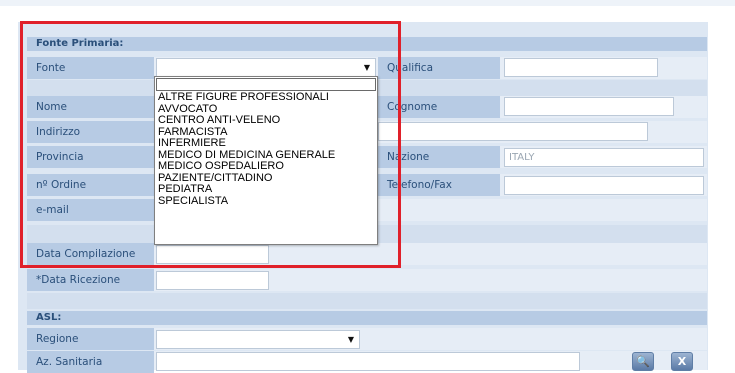 The height and width of the screenshot is (373, 735). I want to click on data-ricezione-input, so click(212, 280).